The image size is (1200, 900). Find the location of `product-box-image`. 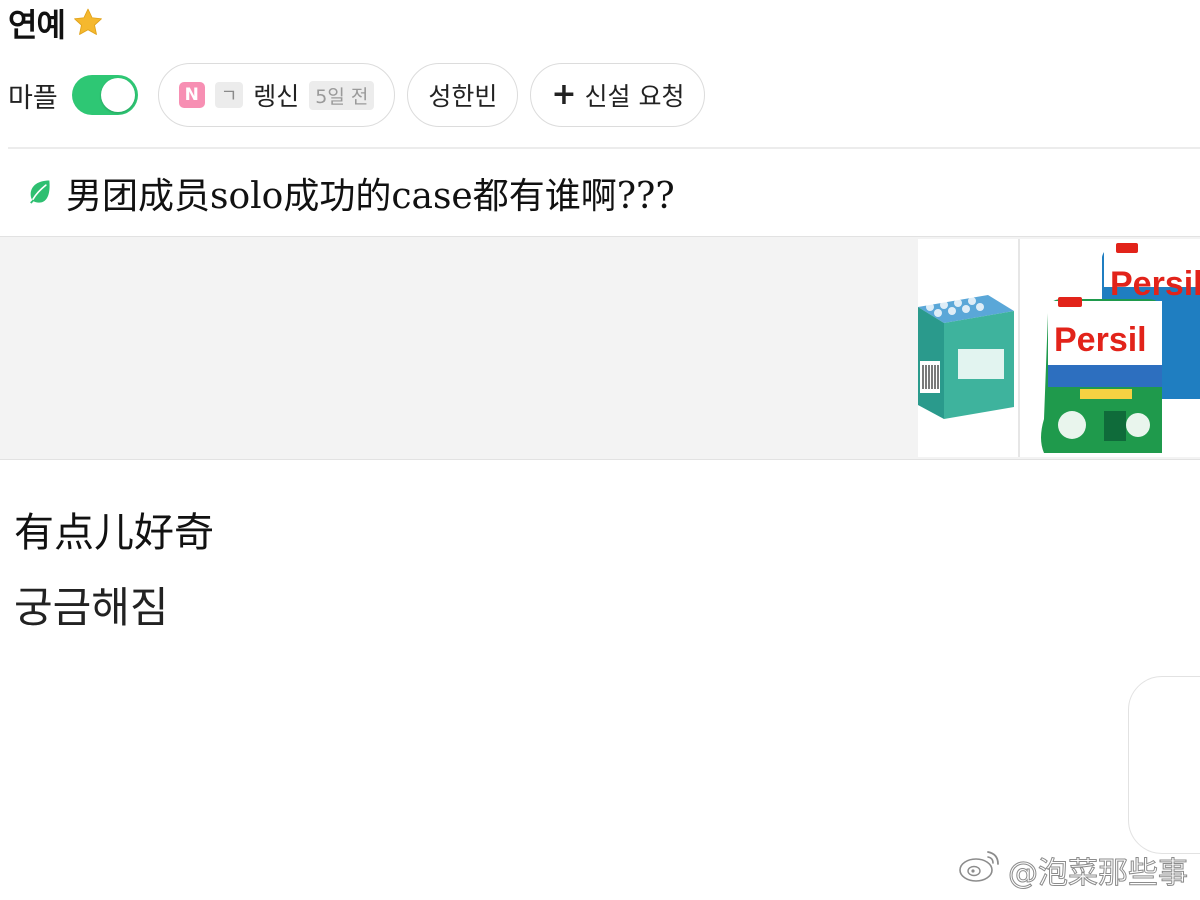

product-box-image is located at coordinates (969, 348).